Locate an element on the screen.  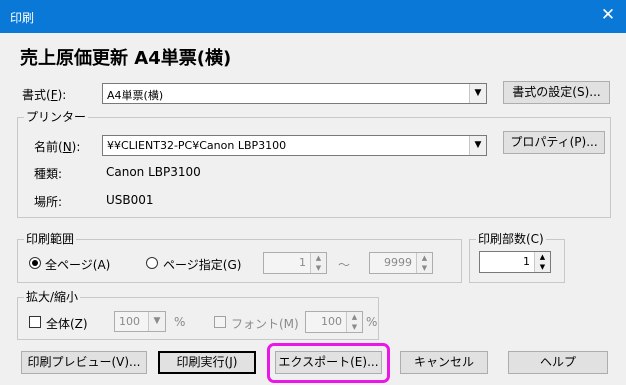
scale-all-select: 100 ▼ is located at coordinates (140, 321).